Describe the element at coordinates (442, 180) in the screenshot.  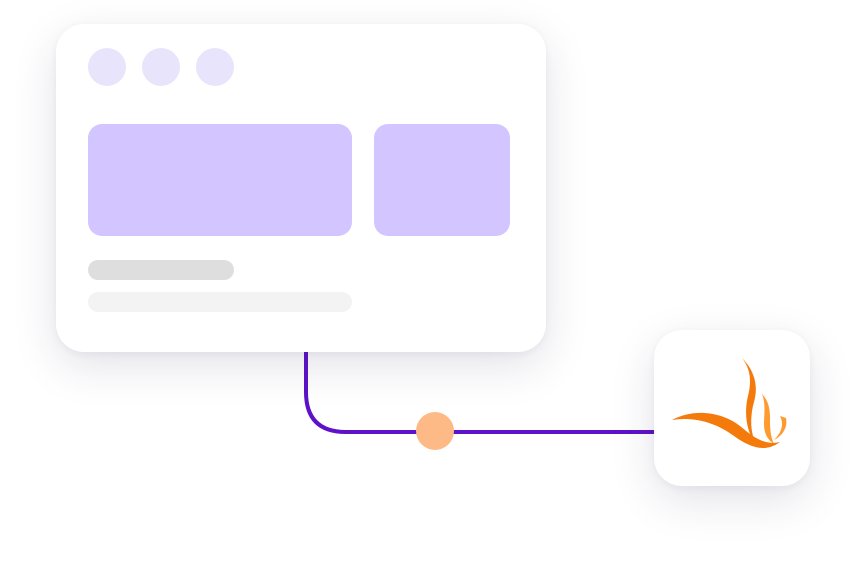
I see `content-panel-small` at that location.